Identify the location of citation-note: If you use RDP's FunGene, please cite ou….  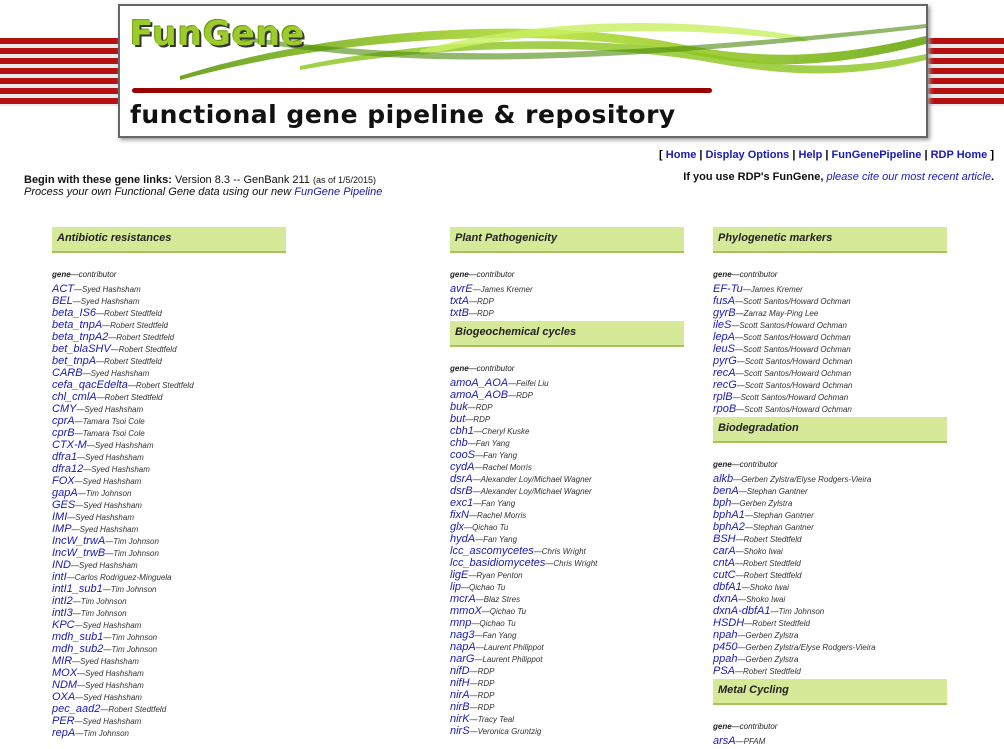
(838, 177).